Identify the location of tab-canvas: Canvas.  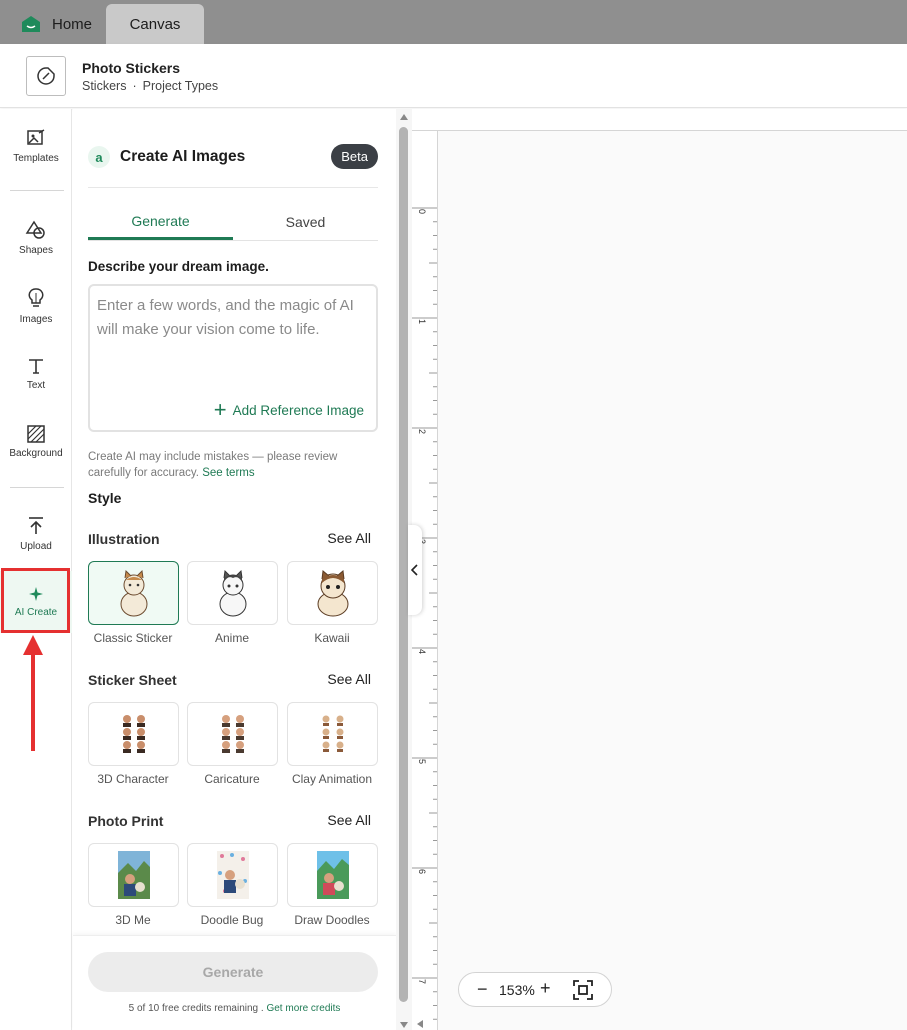
(155, 24).